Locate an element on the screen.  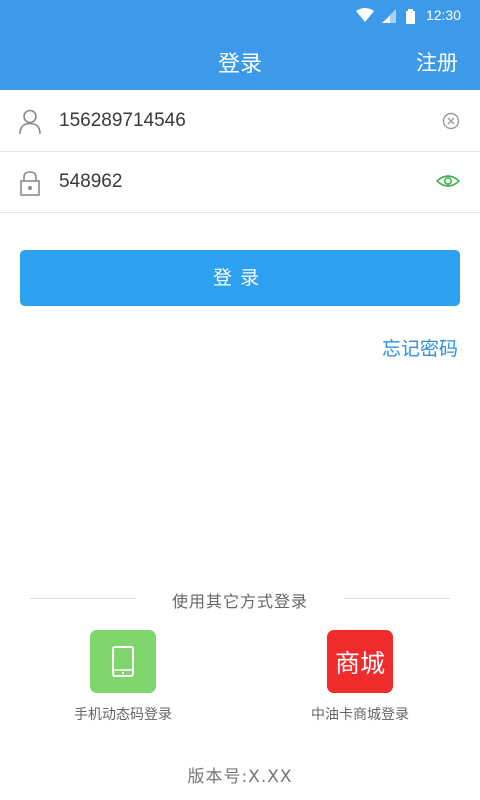
phone-code-login-option: 手机动态码登录 is located at coordinates (123, 677).